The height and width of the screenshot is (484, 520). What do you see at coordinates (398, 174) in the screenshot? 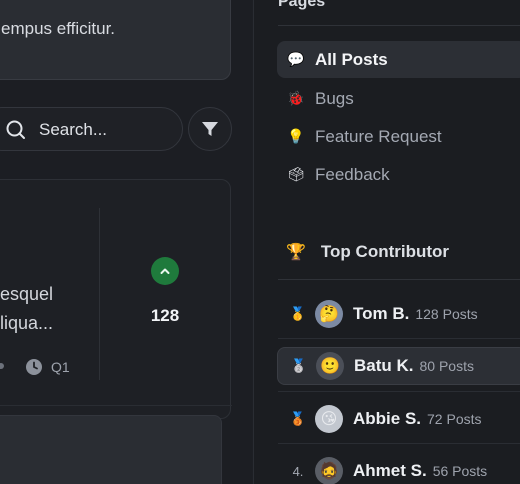
I see `nav-item-feedback: 🗳 Feedback` at bounding box center [398, 174].